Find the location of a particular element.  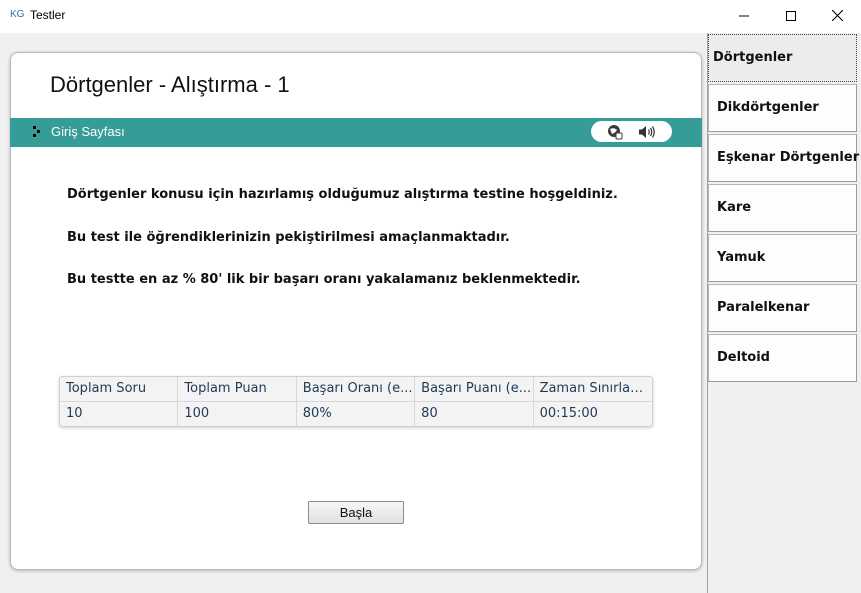

cell-total-points: 100 is located at coordinates (237, 414).